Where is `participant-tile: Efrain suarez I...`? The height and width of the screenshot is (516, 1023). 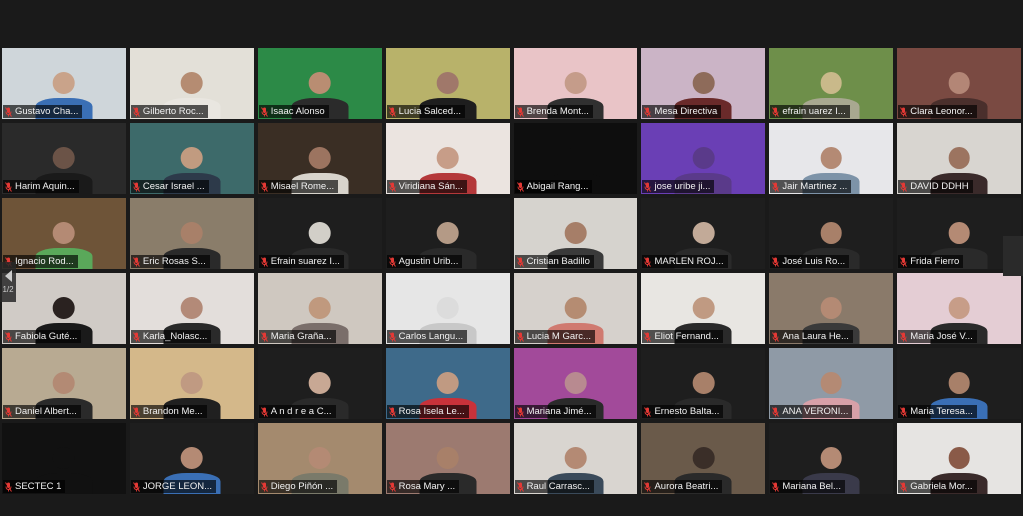
participant-tile: Efrain suarez I... is located at coordinates (319, 233).